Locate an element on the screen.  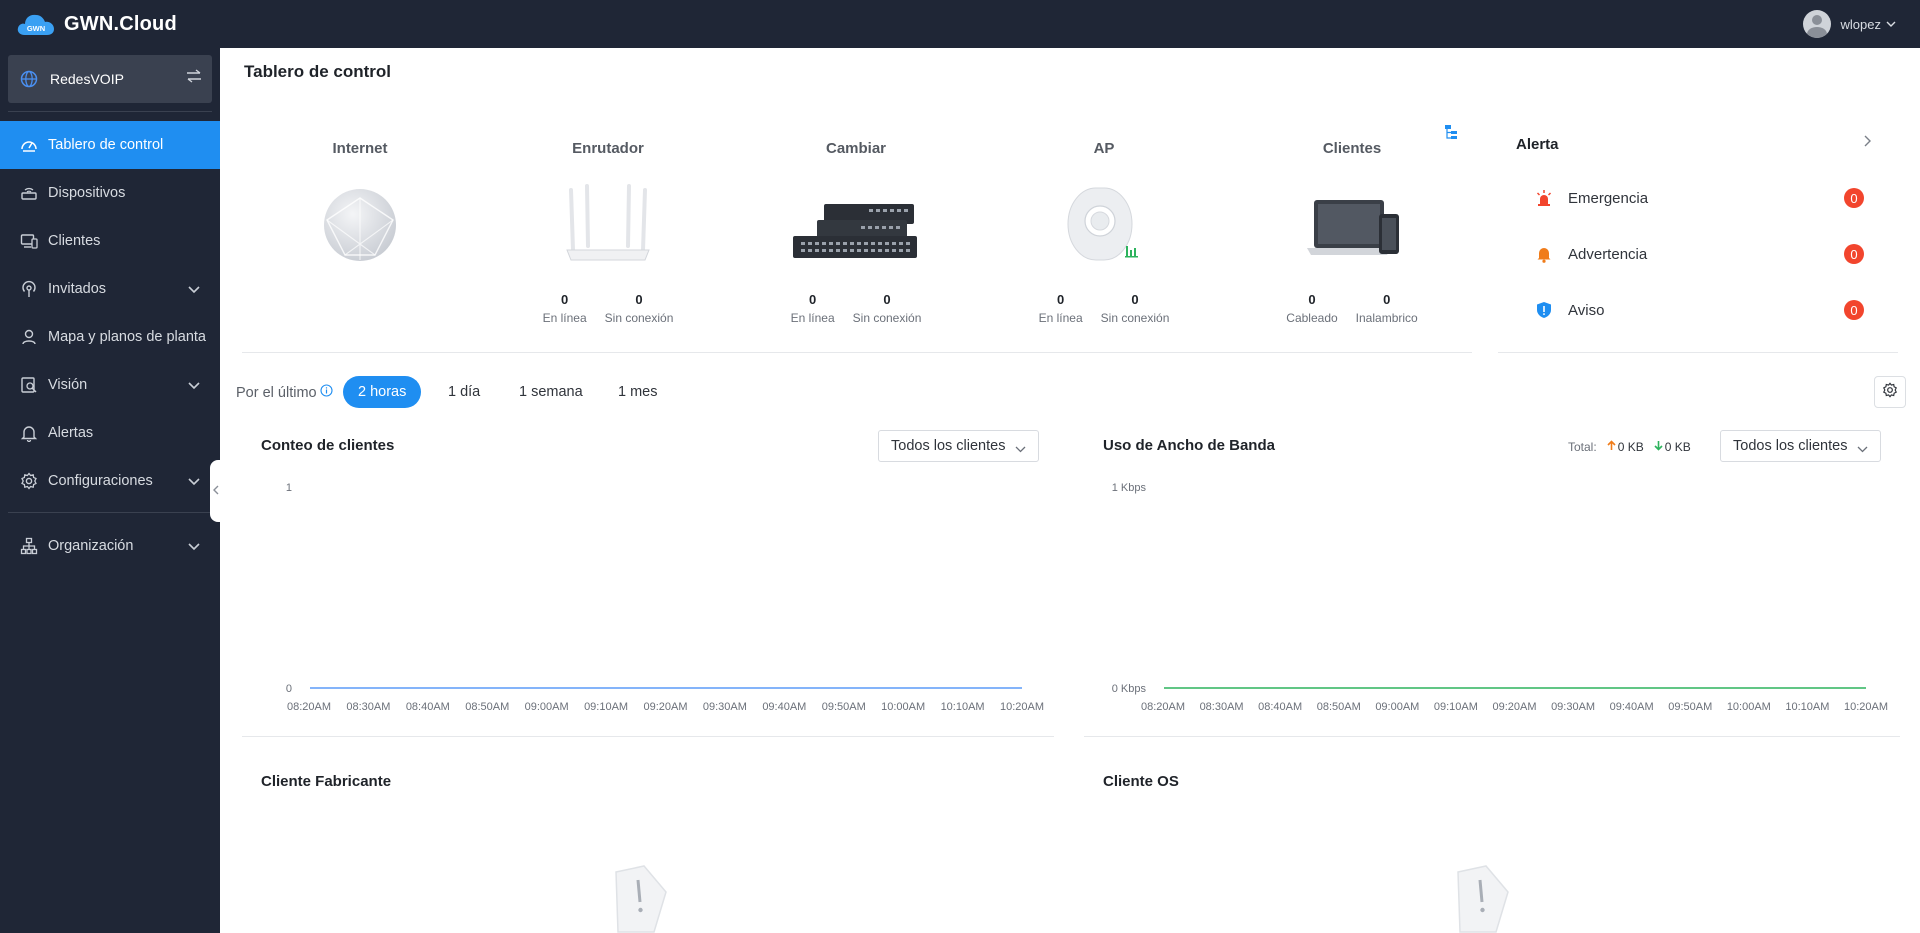
bandwidth-filter: Todos los clientes is located at coordinates (1800, 446).